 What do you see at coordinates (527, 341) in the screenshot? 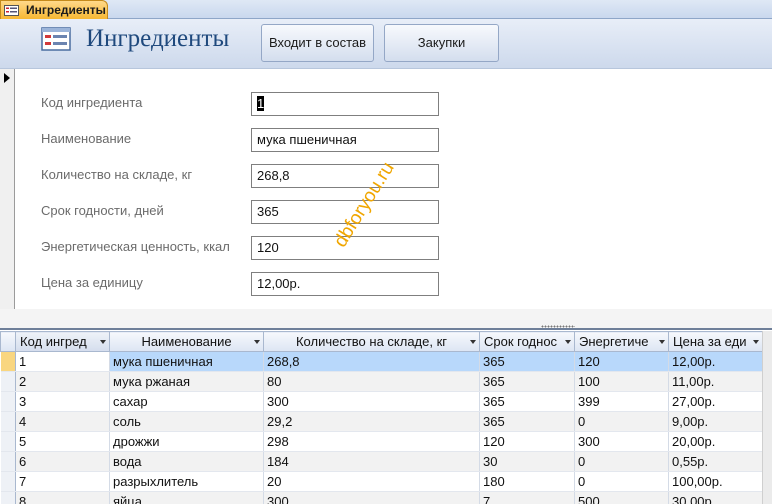
I see `column-header-shelf-life: Срок годнос` at bounding box center [527, 341].